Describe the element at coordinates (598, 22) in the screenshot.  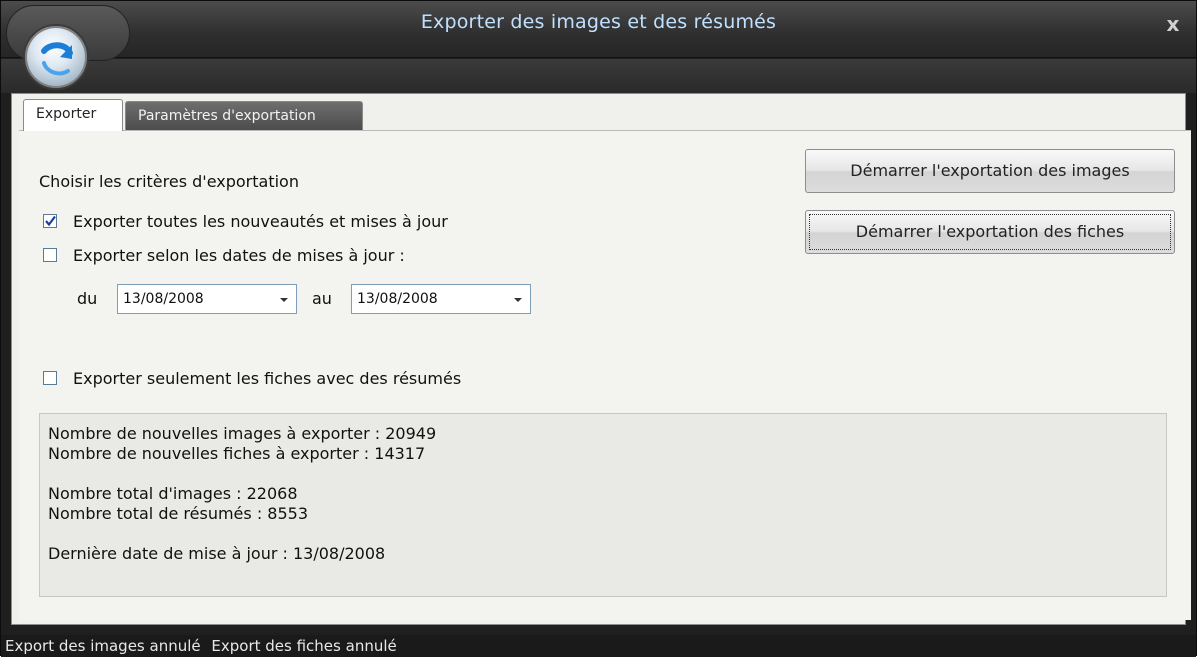
I see `window-title: Exporter des images et des résumés` at that location.